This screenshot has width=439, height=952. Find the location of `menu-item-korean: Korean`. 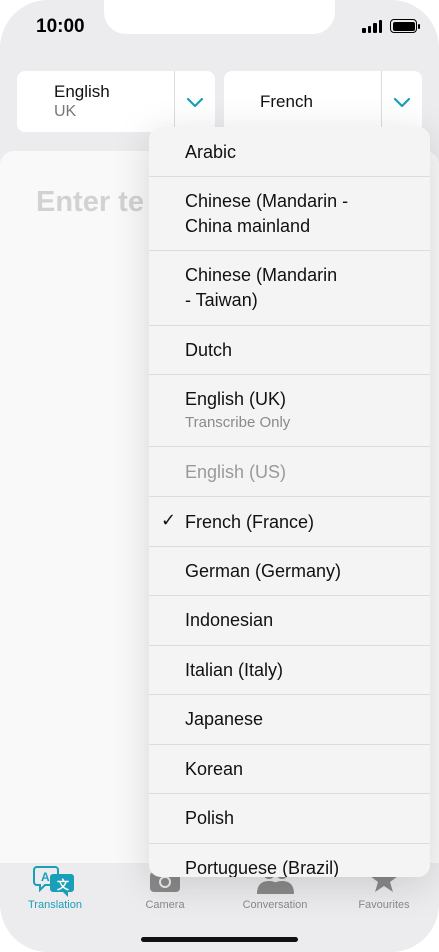

menu-item-korean: Korean is located at coordinates (289, 769).